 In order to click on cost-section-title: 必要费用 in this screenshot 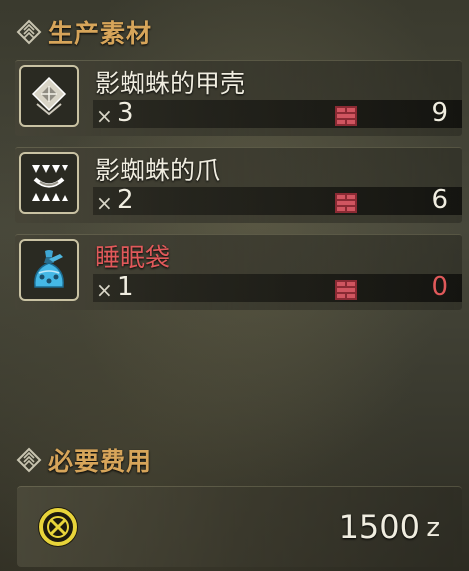, I will do `click(100, 461)`.